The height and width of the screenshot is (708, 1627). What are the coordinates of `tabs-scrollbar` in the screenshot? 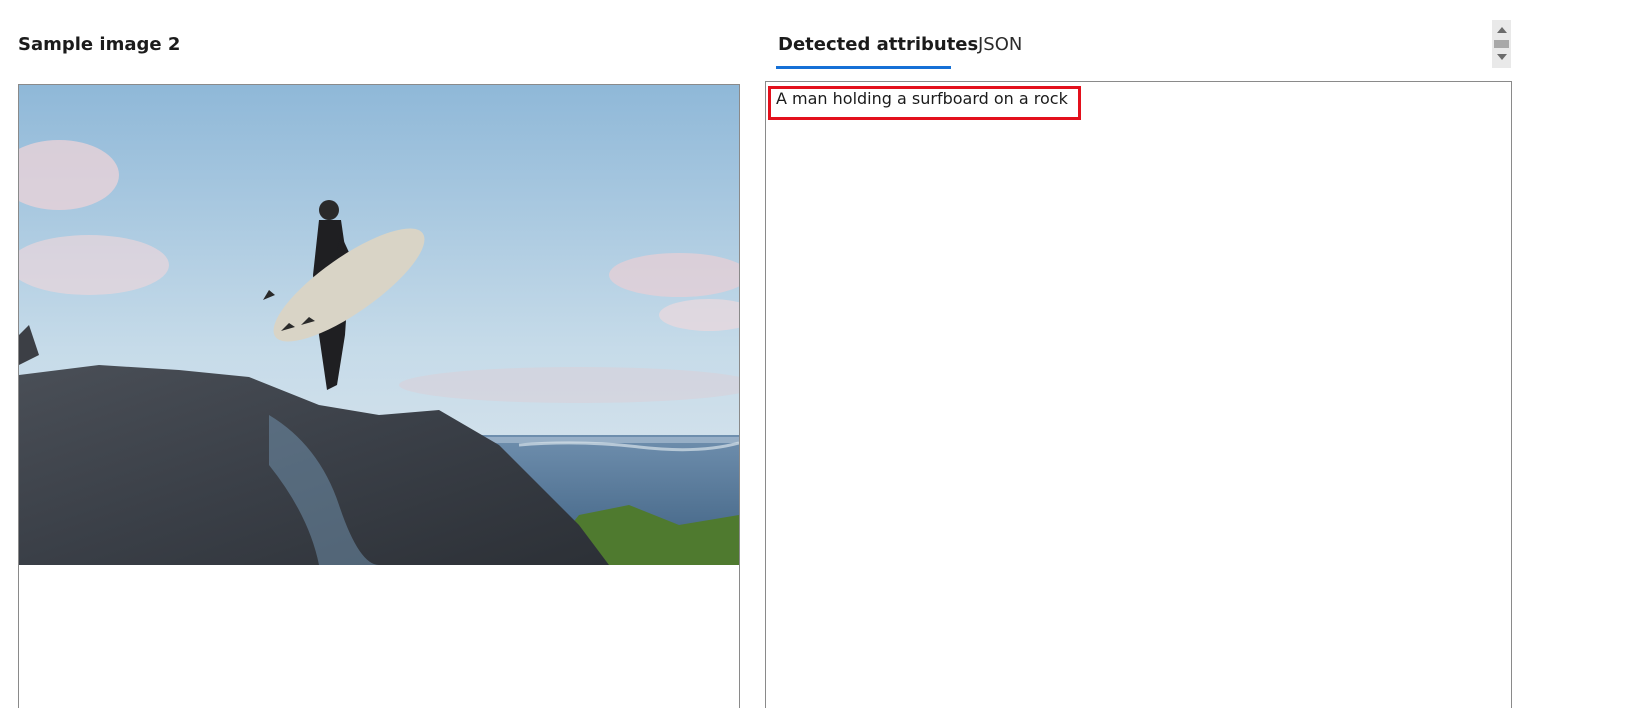 It's located at (1501, 44).